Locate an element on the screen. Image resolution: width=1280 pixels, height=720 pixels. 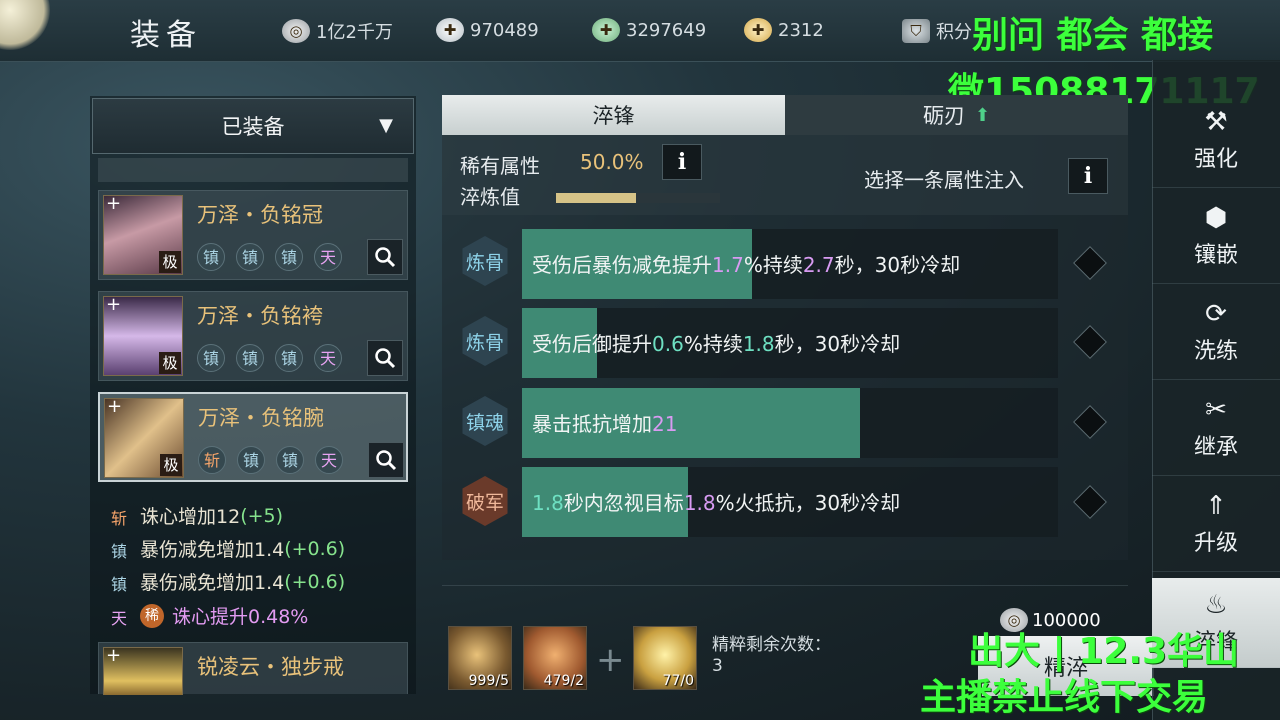
attribute-line: 天 稀 诛心提升0.48% is located at coordinates (208, 615).